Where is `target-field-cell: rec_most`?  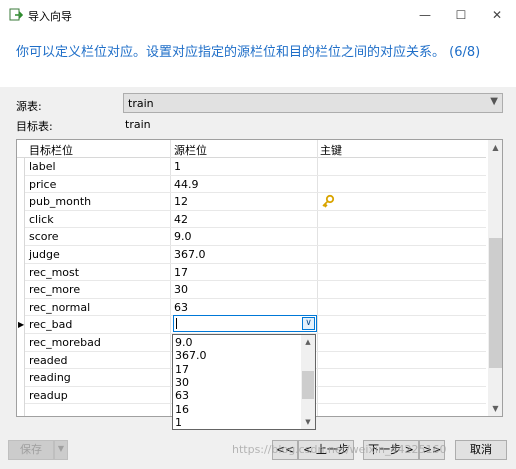 target-field-cell: rec_most is located at coordinates (54, 272).